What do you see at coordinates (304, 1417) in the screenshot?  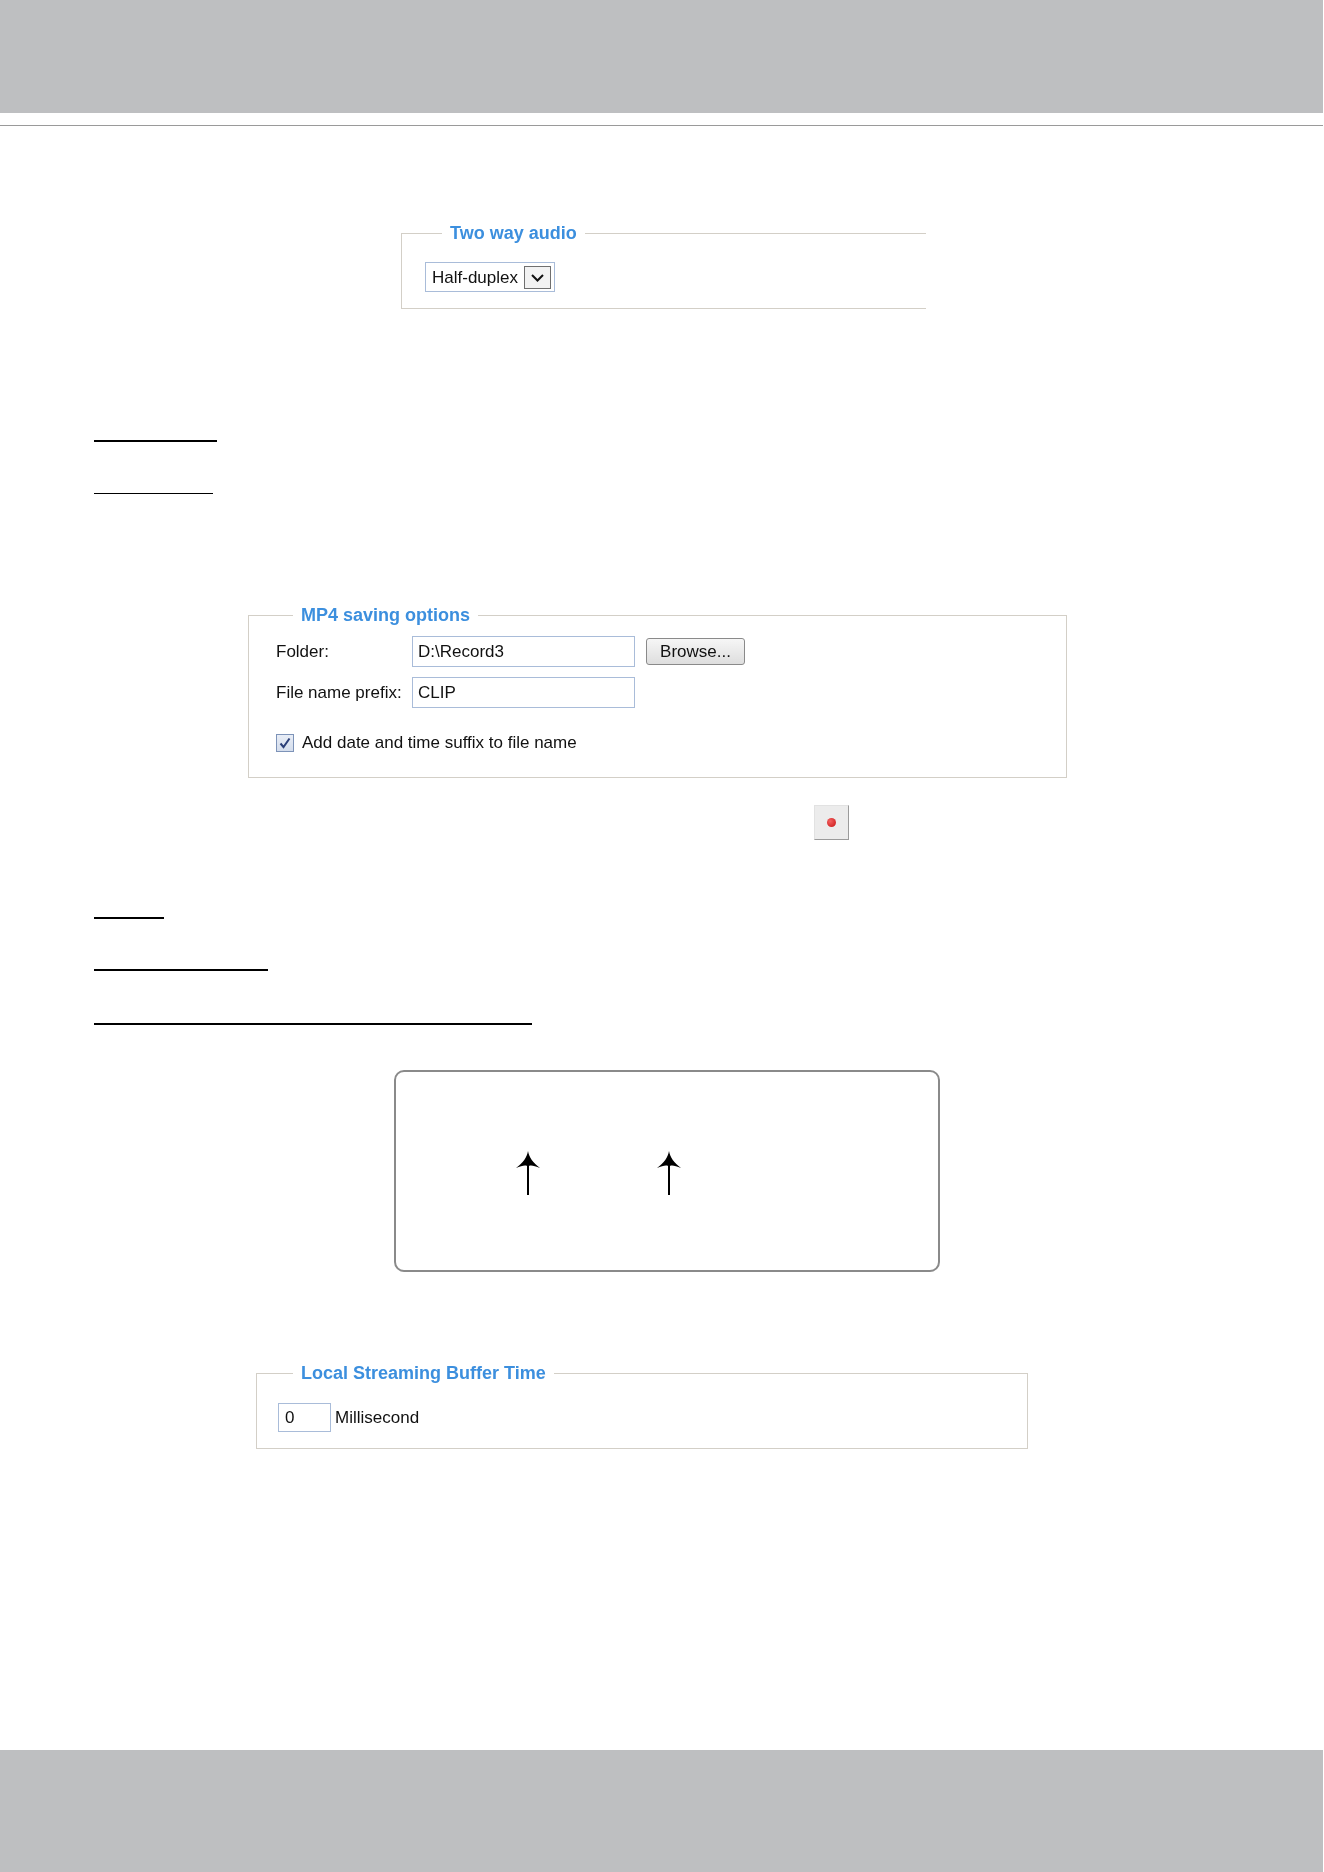 I see `input-field: 0` at bounding box center [304, 1417].